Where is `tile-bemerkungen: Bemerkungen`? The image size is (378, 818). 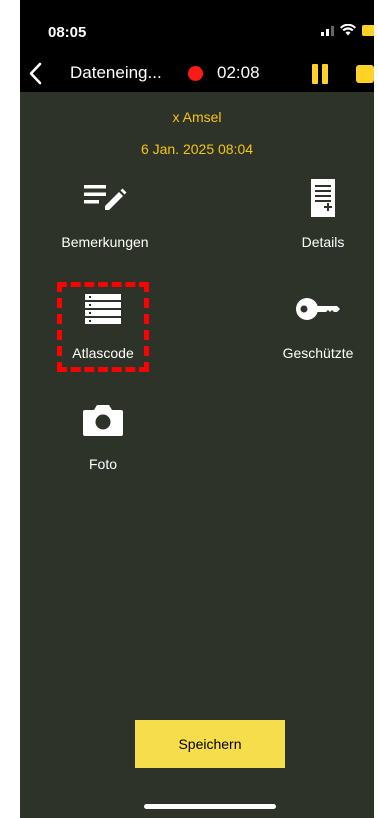
tile-bemerkungen: Bemerkungen is located at coordinates (105, 213).